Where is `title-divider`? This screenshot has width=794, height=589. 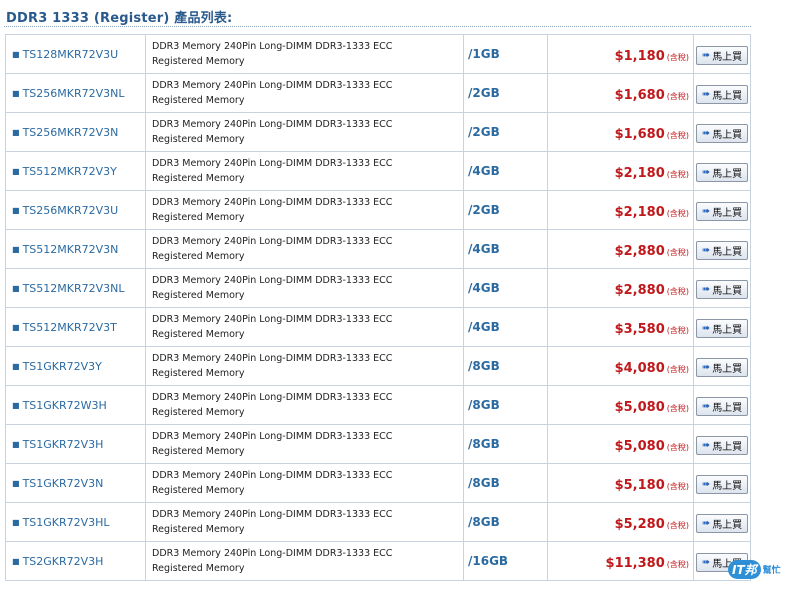
title-divider is located at coordinates (377, 26).